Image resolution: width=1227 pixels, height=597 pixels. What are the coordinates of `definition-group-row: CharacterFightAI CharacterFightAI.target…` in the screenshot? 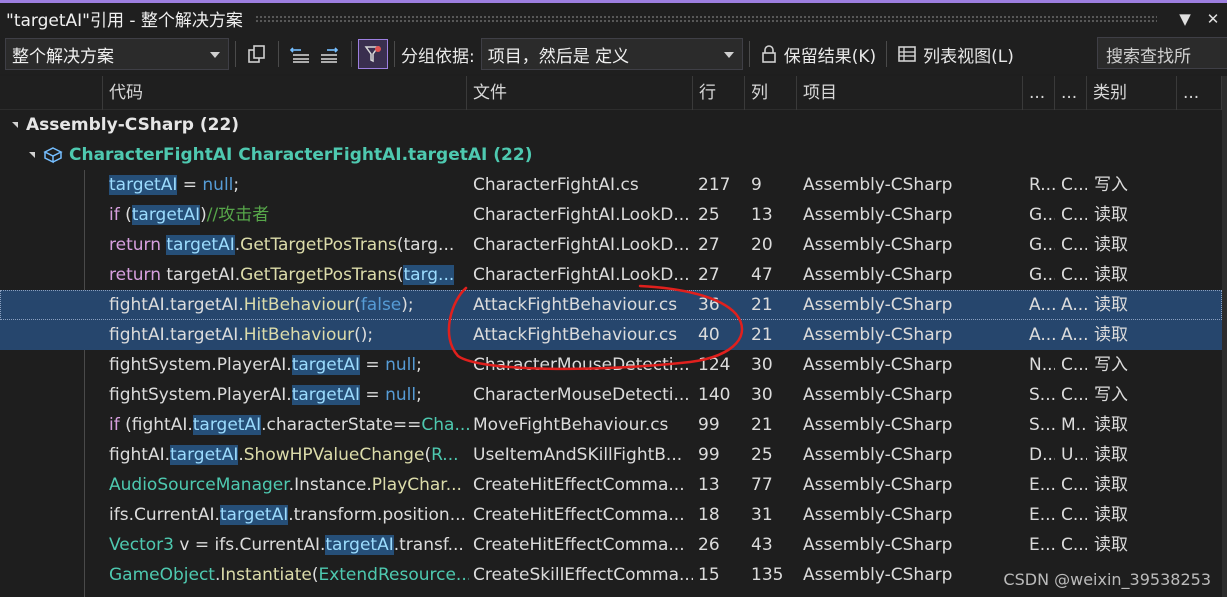 It's located at (611, 155).